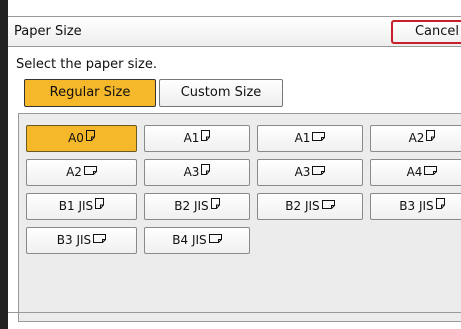 This screenshot has height=329, width=461. What do you see at coordinates (76, 138) in the screenshot?
I see `size-label: A0` at bounding box center [76, 138].